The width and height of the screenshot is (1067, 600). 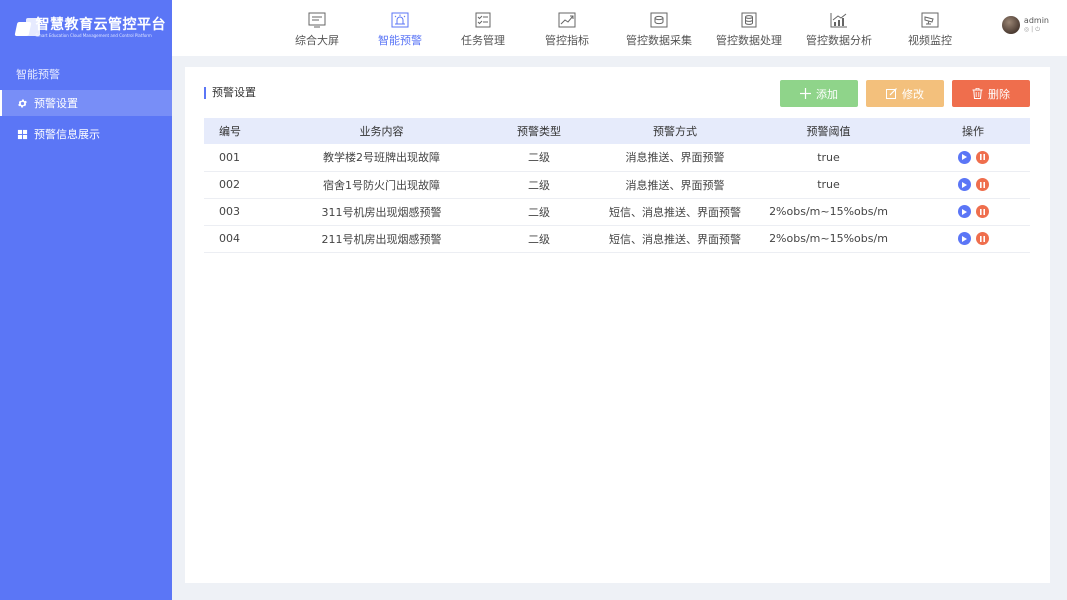 I want to click on trend-chart-icon, so click(x=567, y=20).